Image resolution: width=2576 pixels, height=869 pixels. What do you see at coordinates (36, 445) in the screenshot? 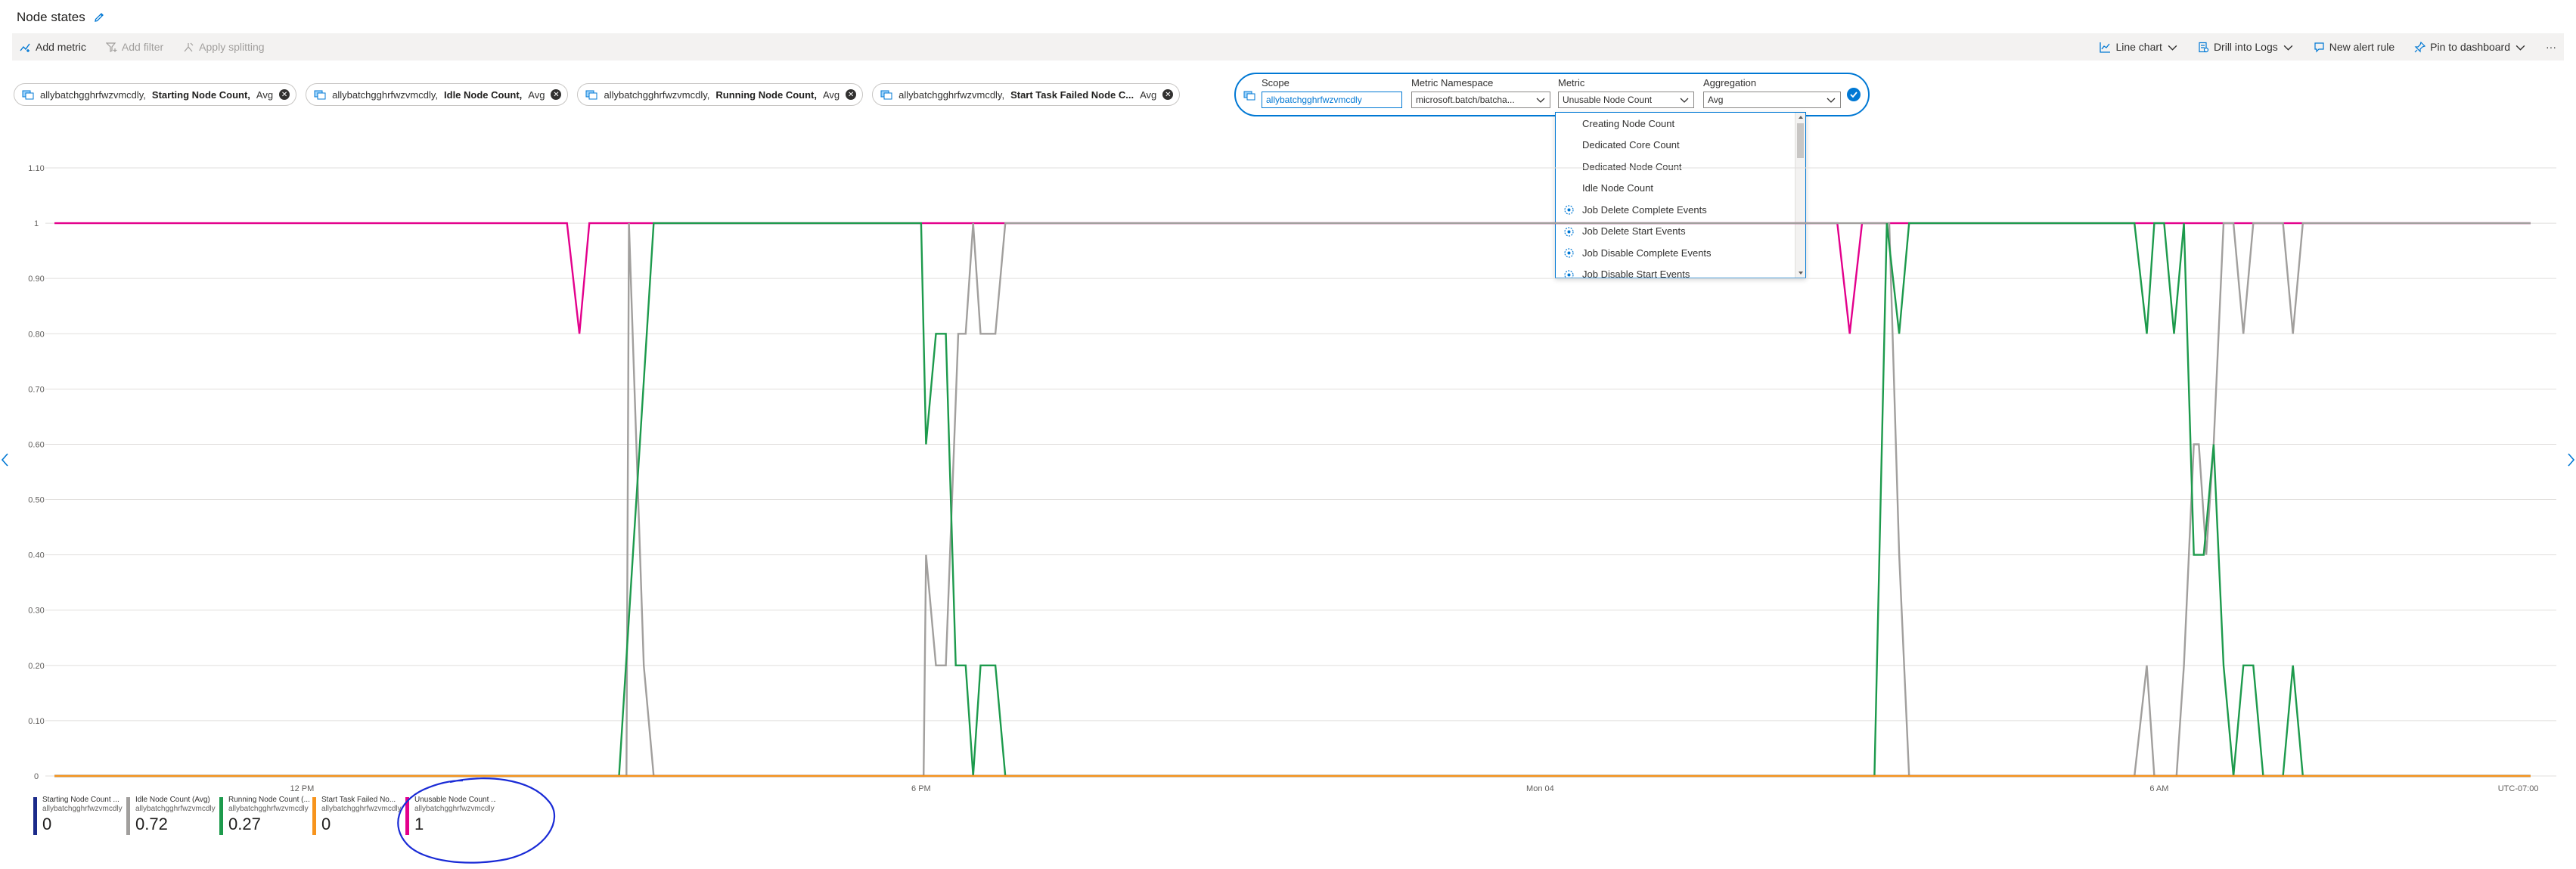
I see `y-tick-label: 0.60` at bounding box center [36, 445].